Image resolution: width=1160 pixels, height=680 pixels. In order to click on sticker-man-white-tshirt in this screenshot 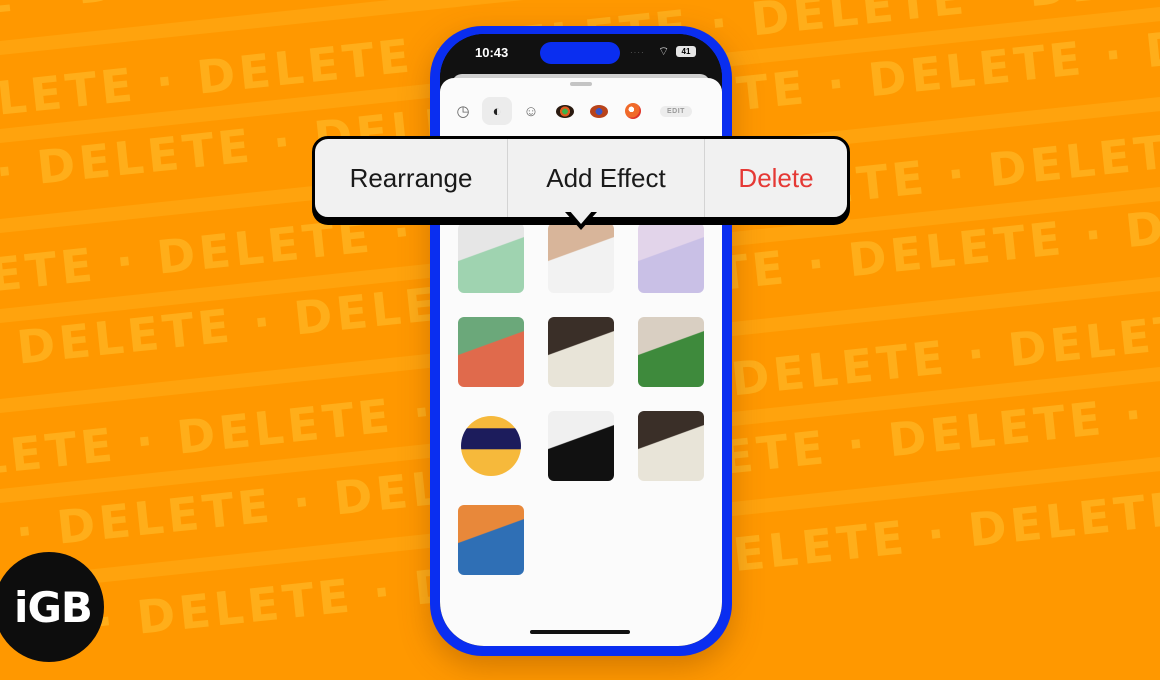, I will do `click(581, 258)`.